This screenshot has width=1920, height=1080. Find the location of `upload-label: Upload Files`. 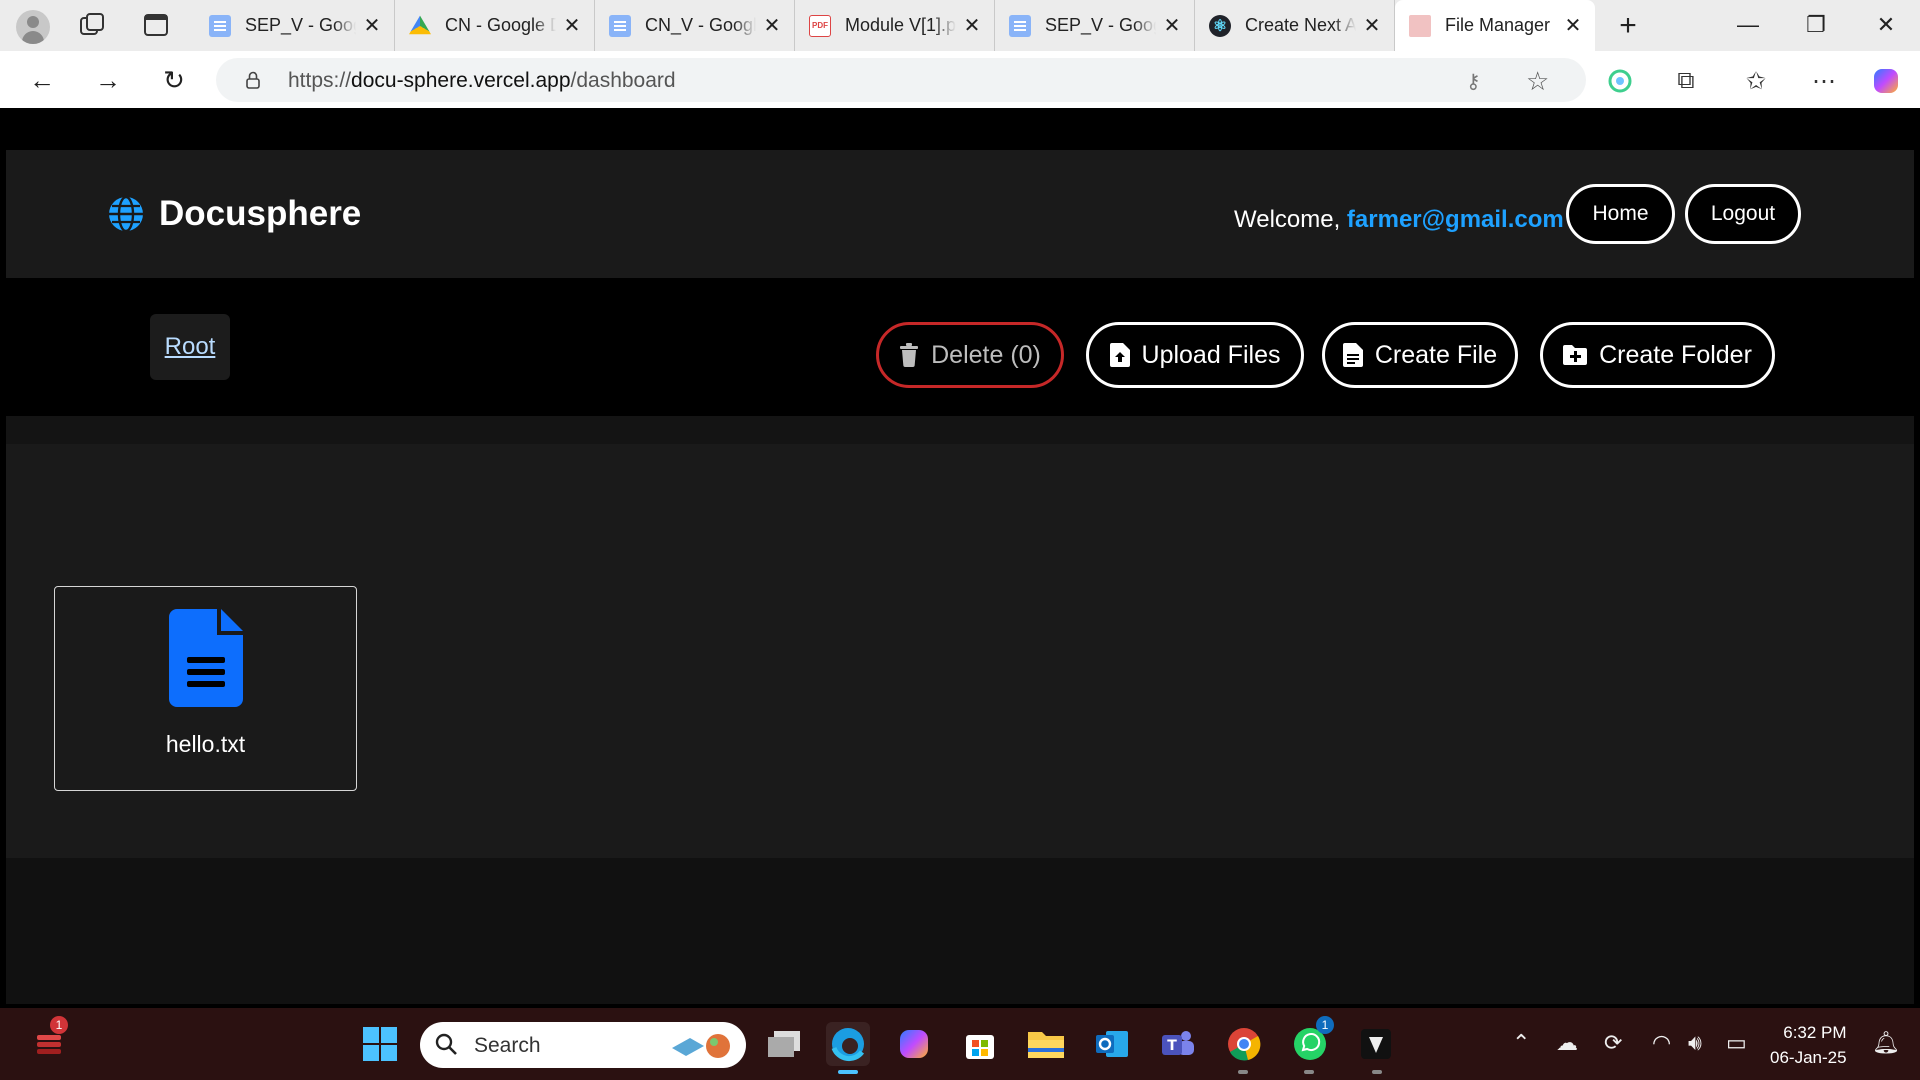

upload-label: Upload Files is located at coordinates (1211, 354).